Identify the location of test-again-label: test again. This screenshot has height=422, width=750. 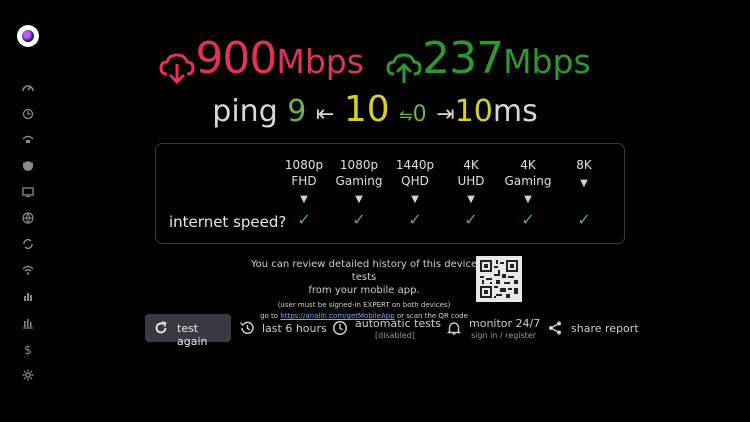
(192, 335).